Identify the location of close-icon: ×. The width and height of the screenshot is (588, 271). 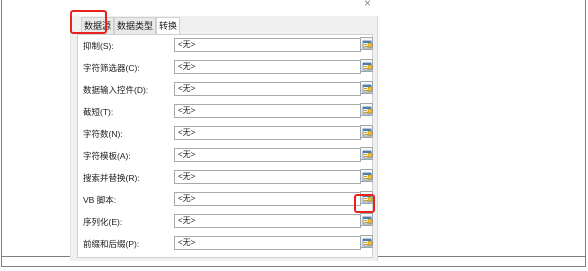
(367, 5).